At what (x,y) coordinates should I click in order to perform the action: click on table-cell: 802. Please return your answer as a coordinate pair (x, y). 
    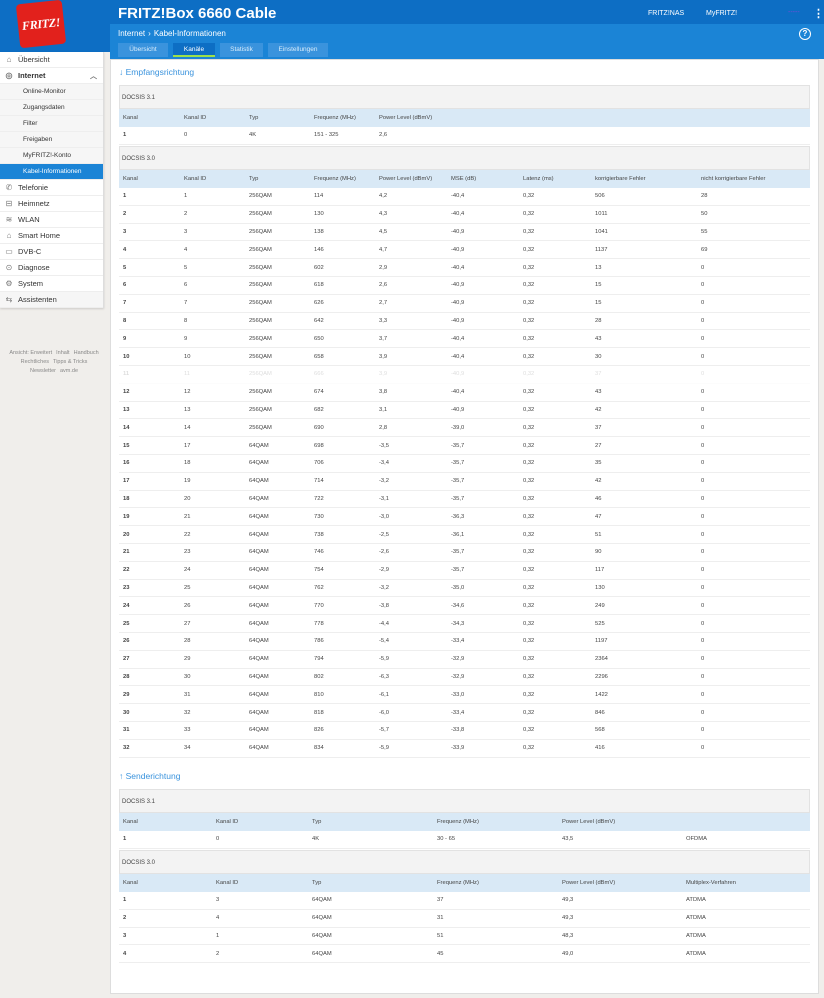
    Looking at the image, I should click on (319, 676).